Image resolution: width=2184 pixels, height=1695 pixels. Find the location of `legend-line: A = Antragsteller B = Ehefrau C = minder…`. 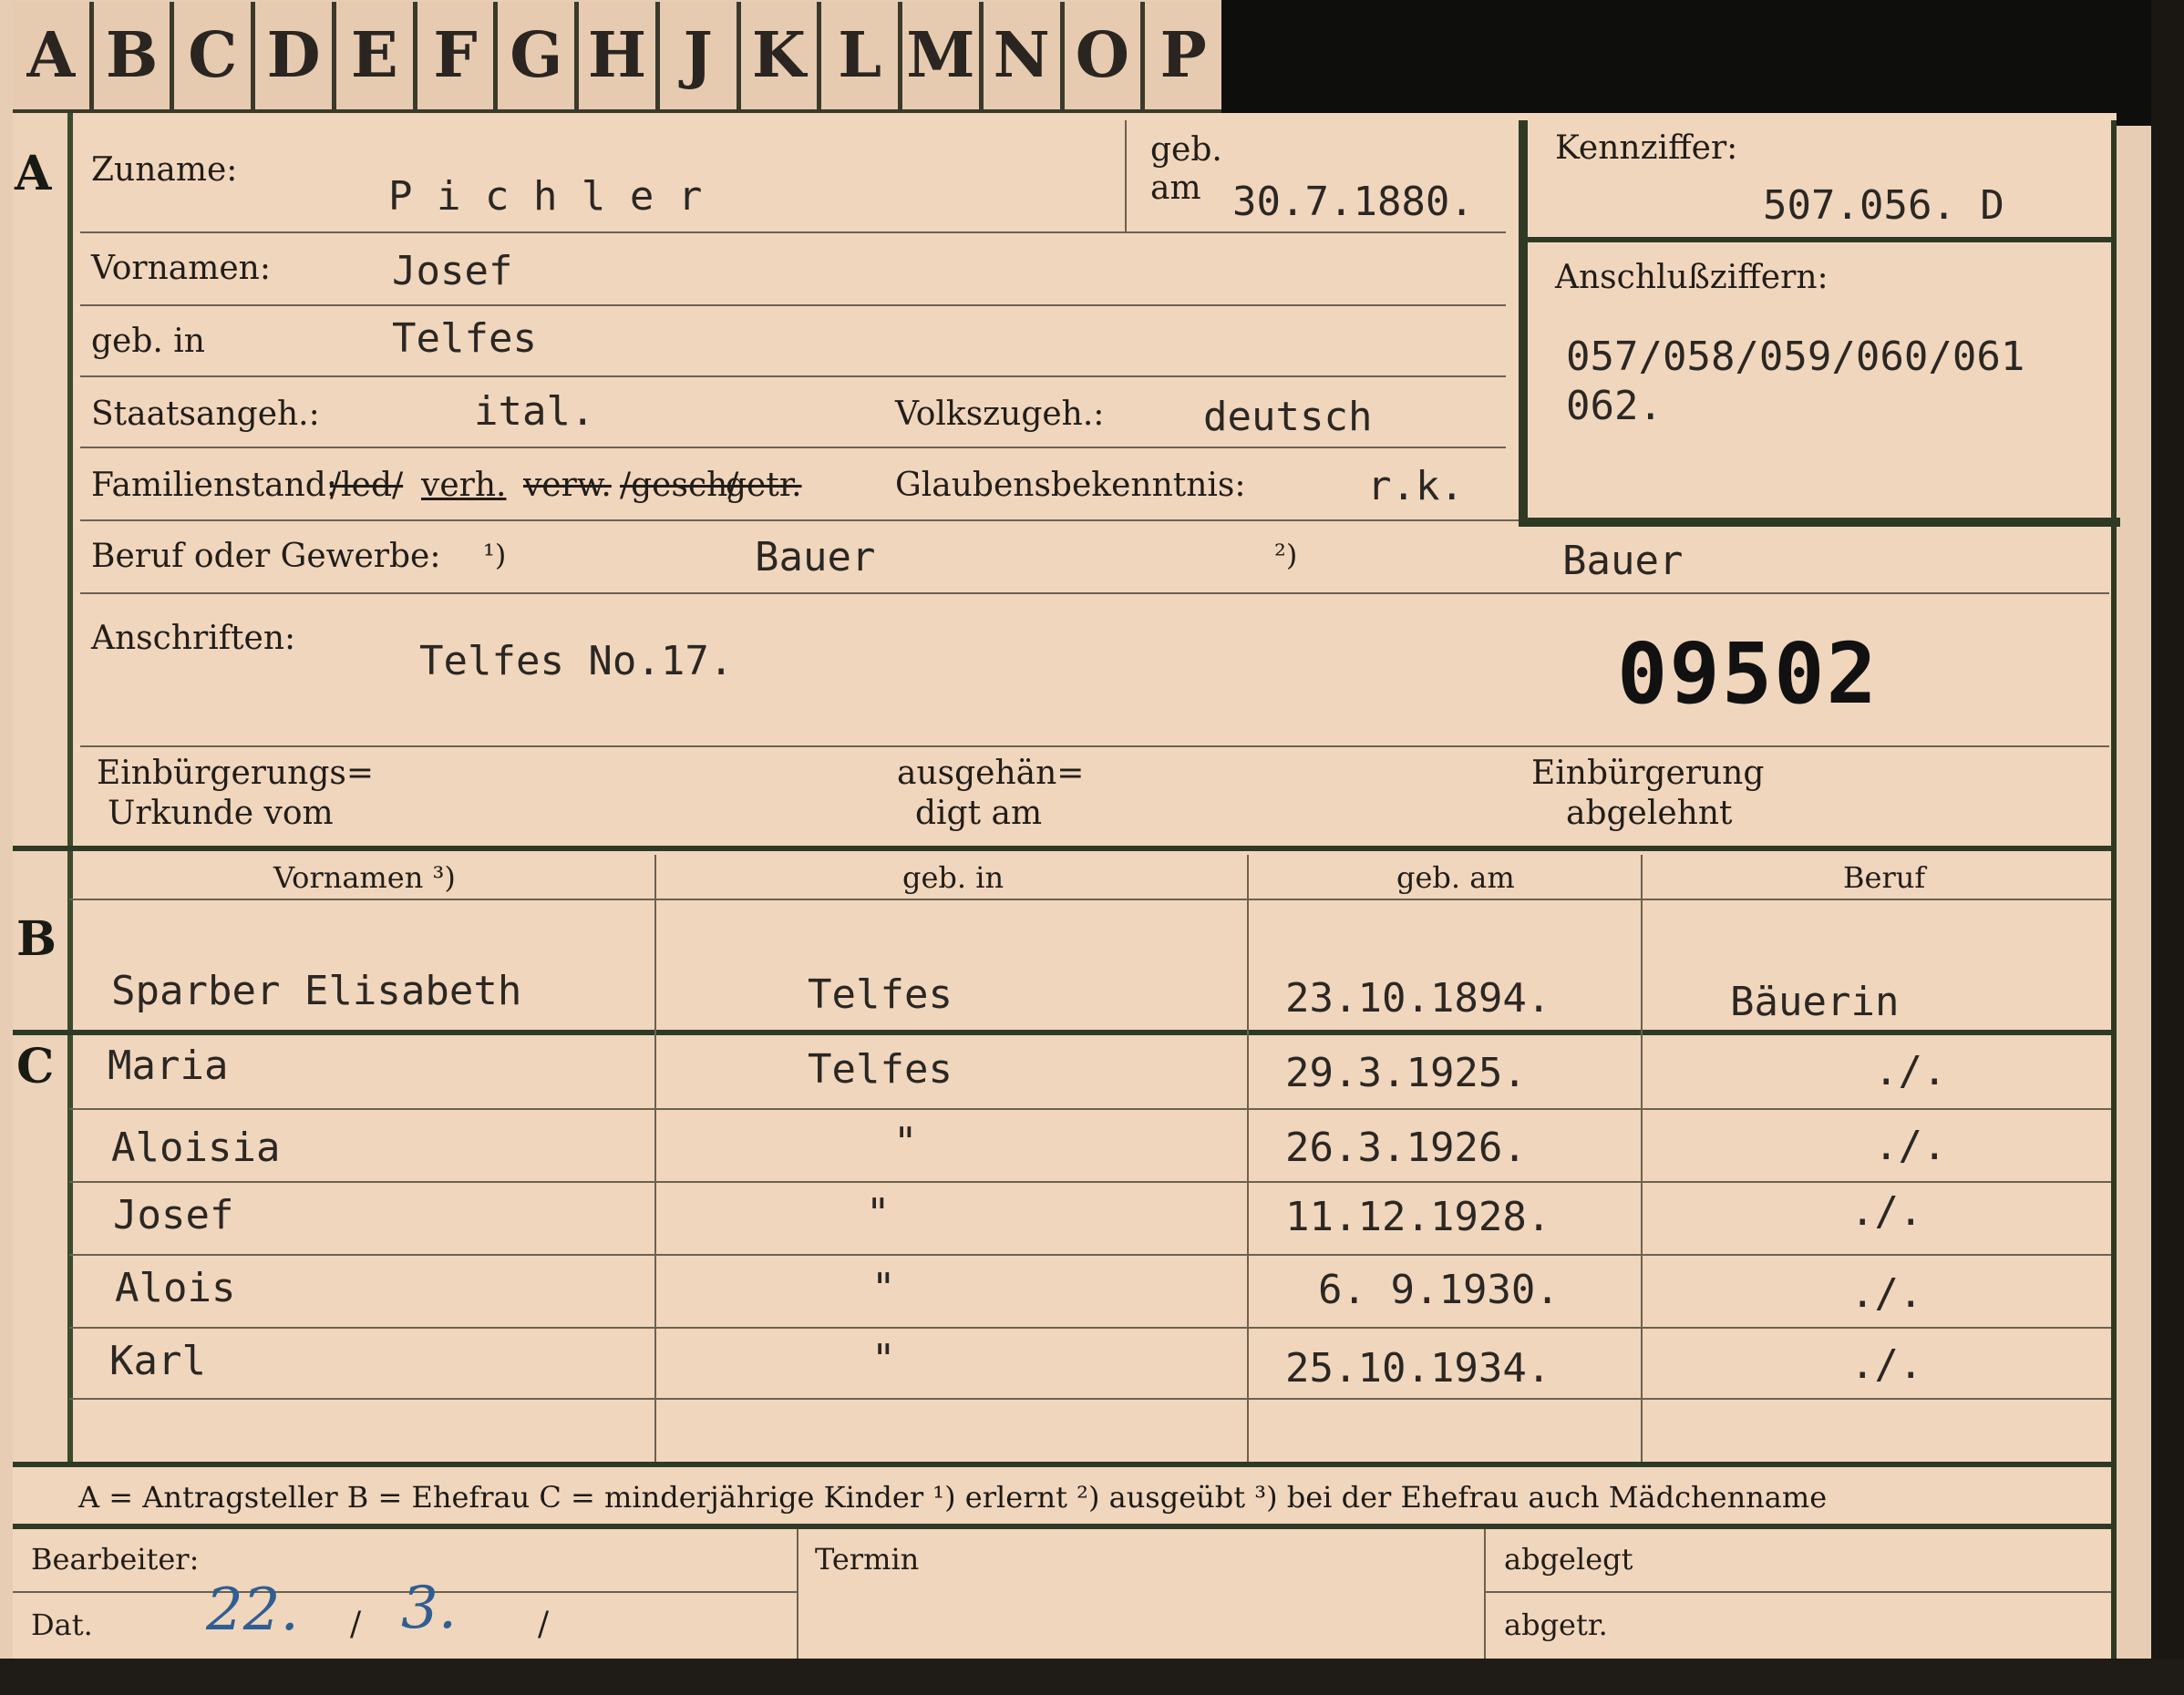

legend-line: A = Antragsteller B = Ehefrau C = minder… is located at coordinates (953, 1497).